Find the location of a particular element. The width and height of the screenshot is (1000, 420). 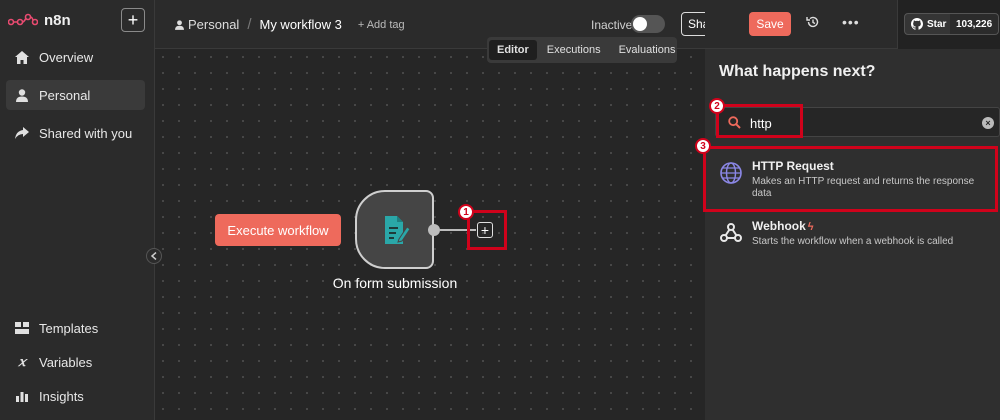

sidebar-item-variables: 𝑥 Variables is located at coordinates (75, 362).